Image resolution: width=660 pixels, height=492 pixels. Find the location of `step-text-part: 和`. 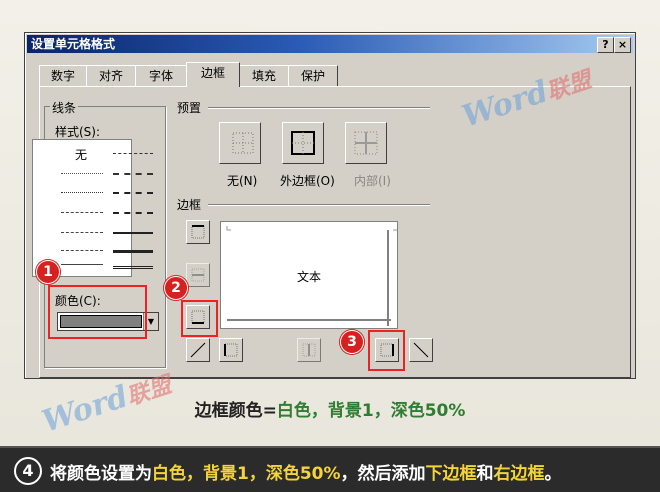

step-text-part: 和 is located at coordinates (485, 474).